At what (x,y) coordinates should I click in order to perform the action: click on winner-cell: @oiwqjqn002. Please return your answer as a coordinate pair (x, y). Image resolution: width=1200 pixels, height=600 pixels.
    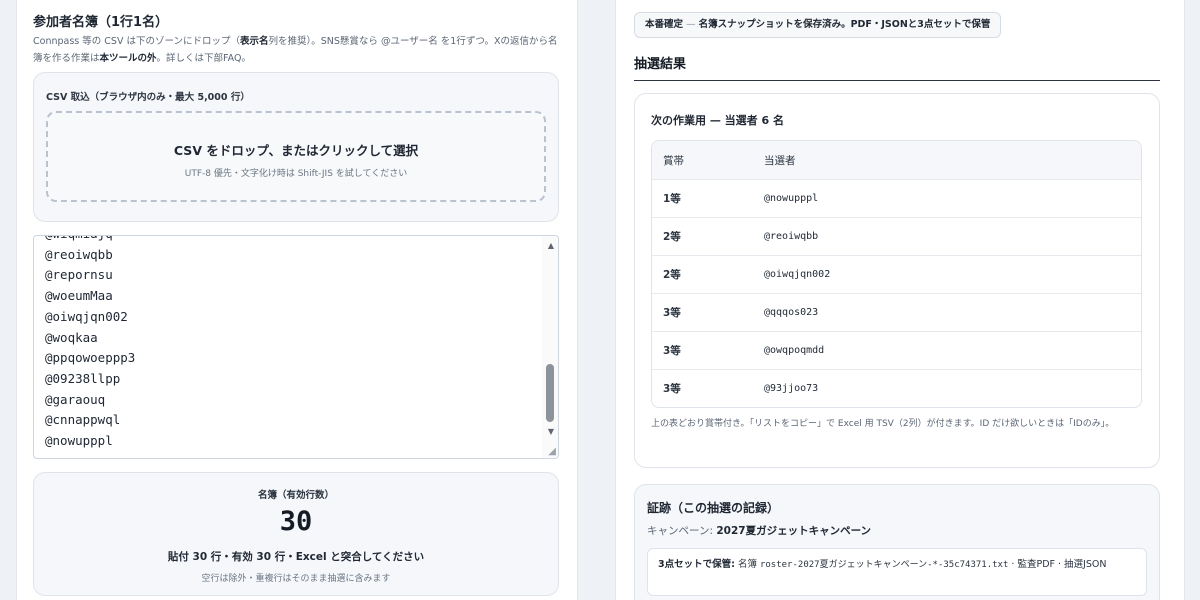
    Looking at the image, I should click on (797, 274).